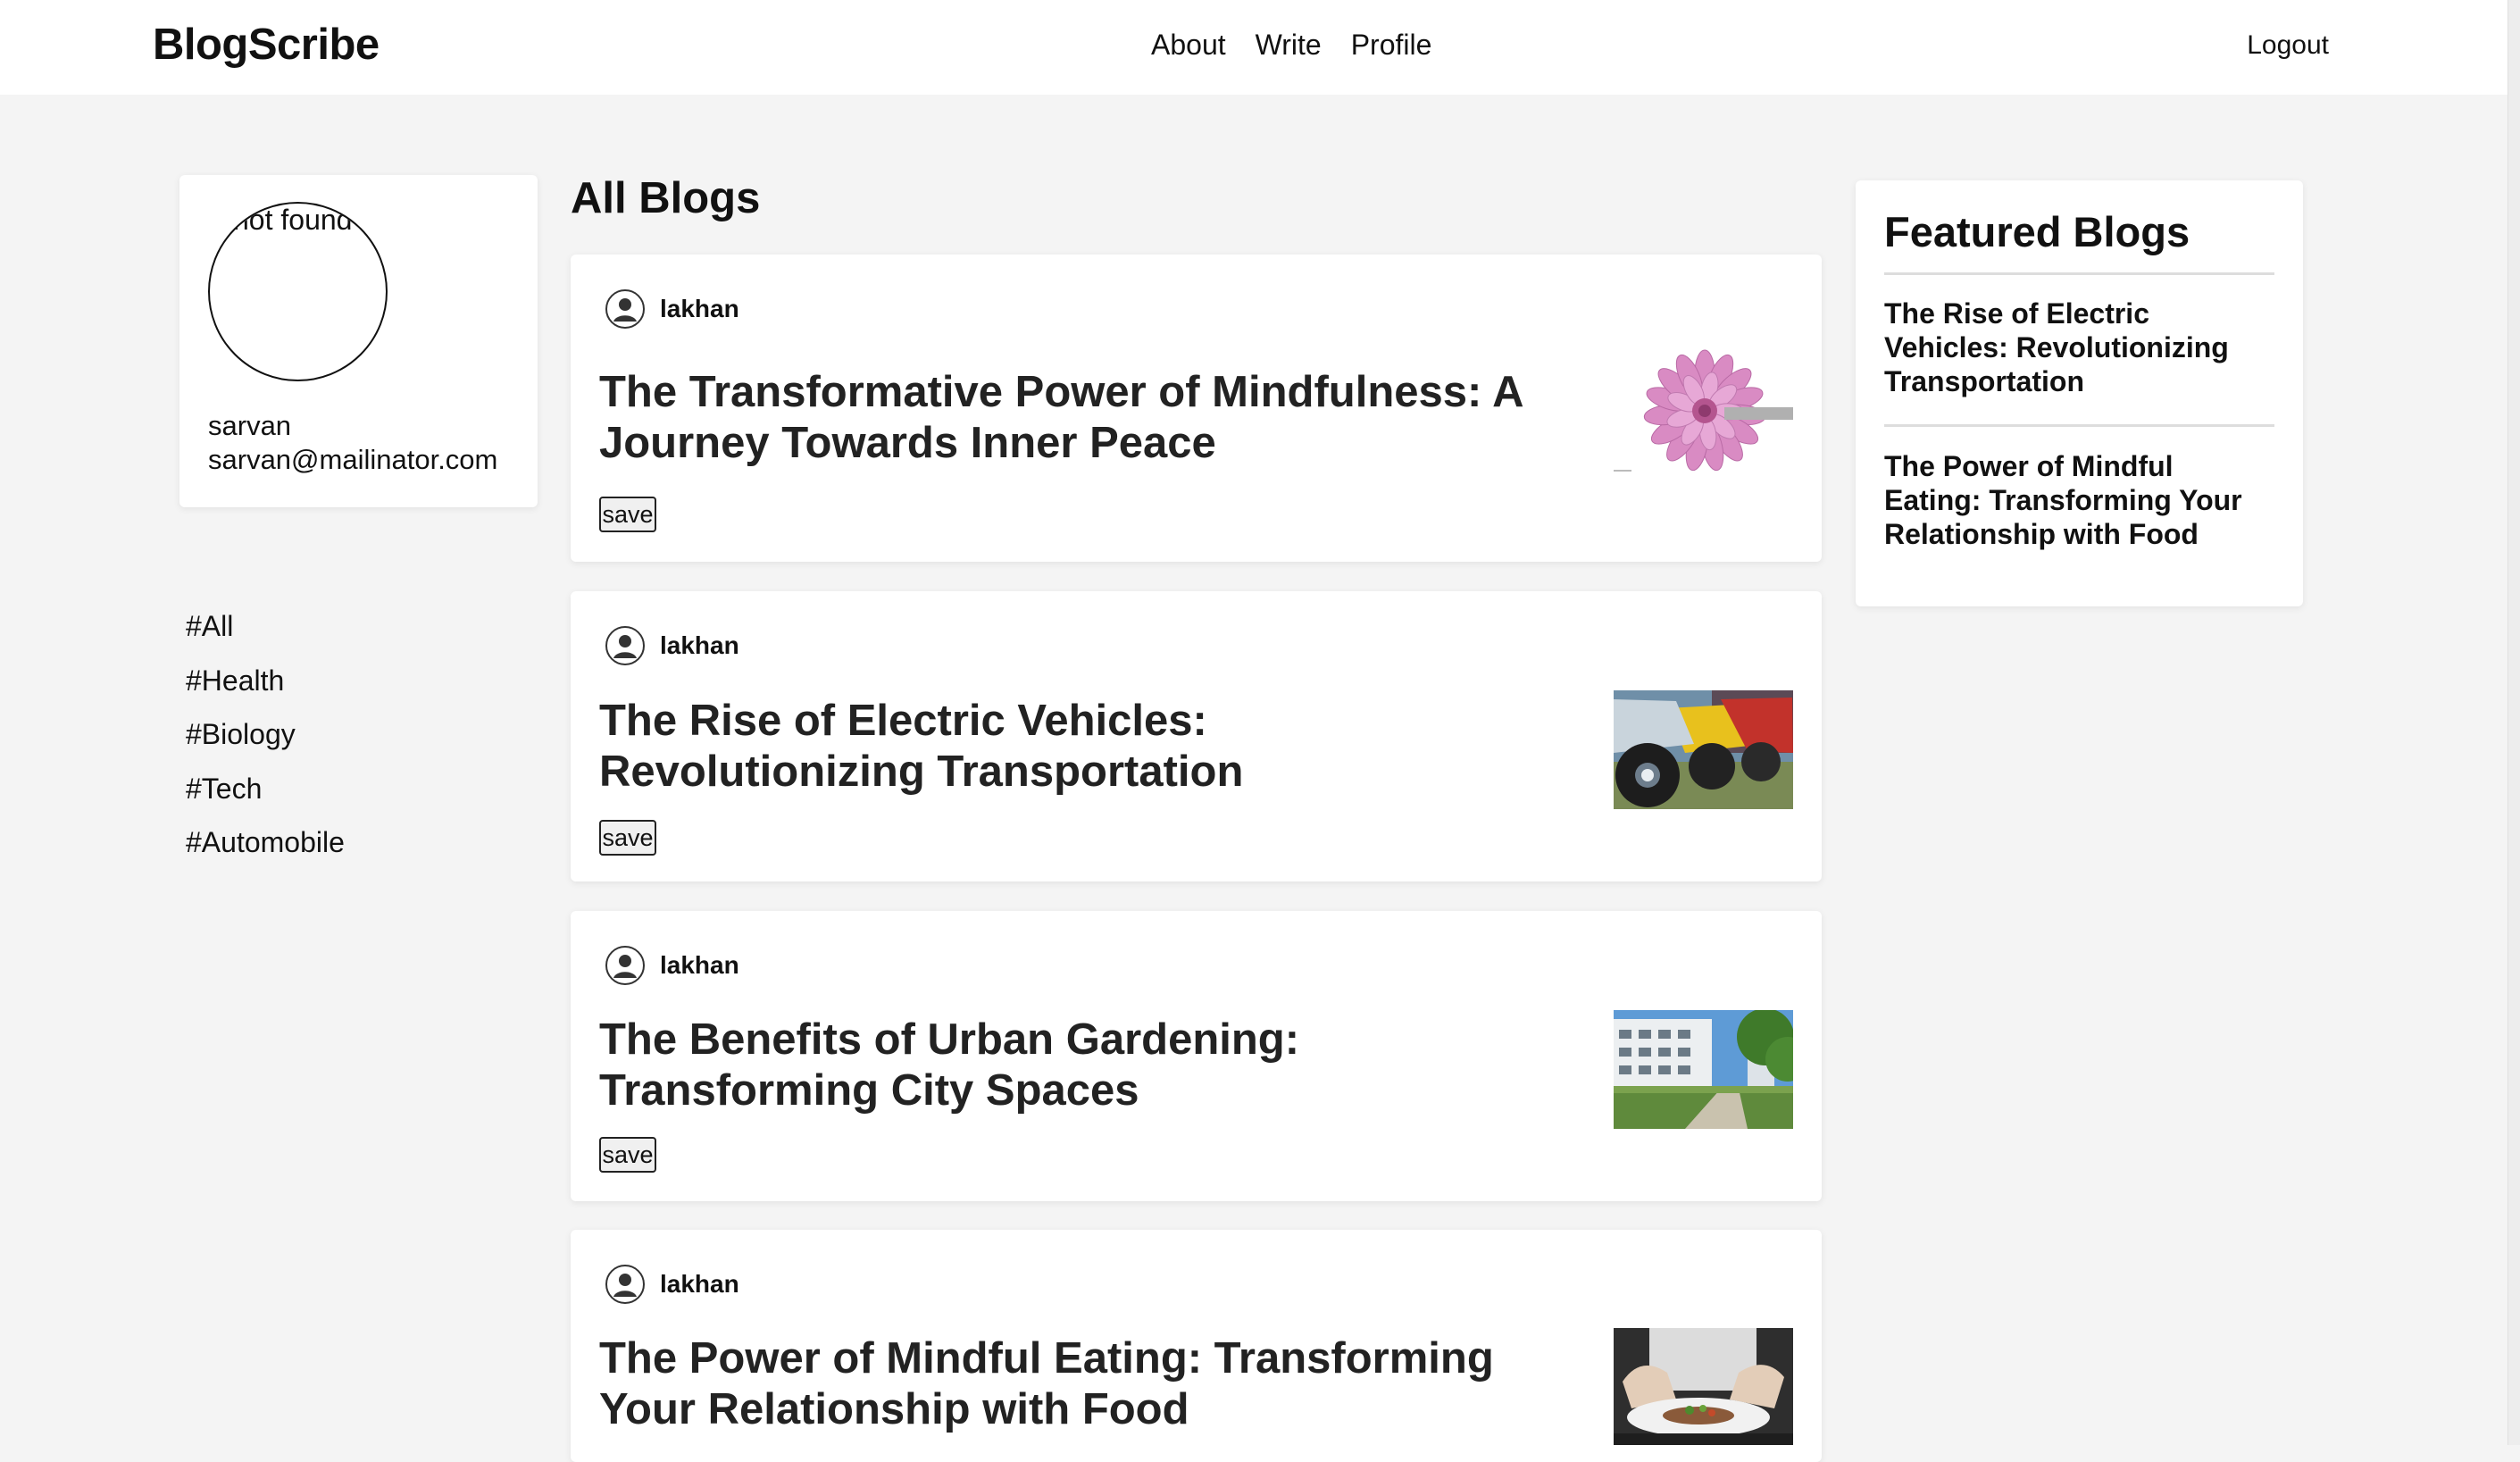  What do you see at coordinates (266, 45) in the screenshot?
I see `brand-logo: BlogScribe` at bounding box center [266, 45].